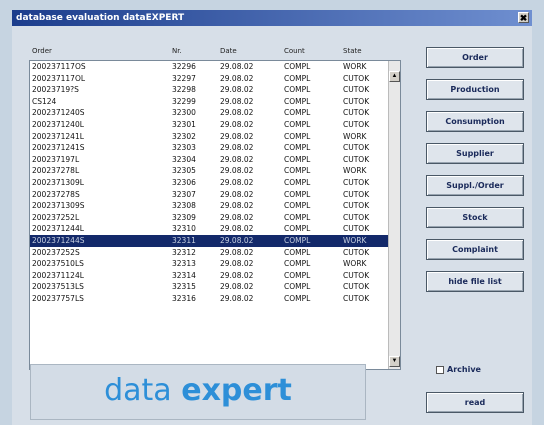 The width and height of the screenshot is (544, 425). What do you see at coordinates (184, 101) in the screenshot?
I see `cell-nr: 32299` at bounding box center [184, 101].